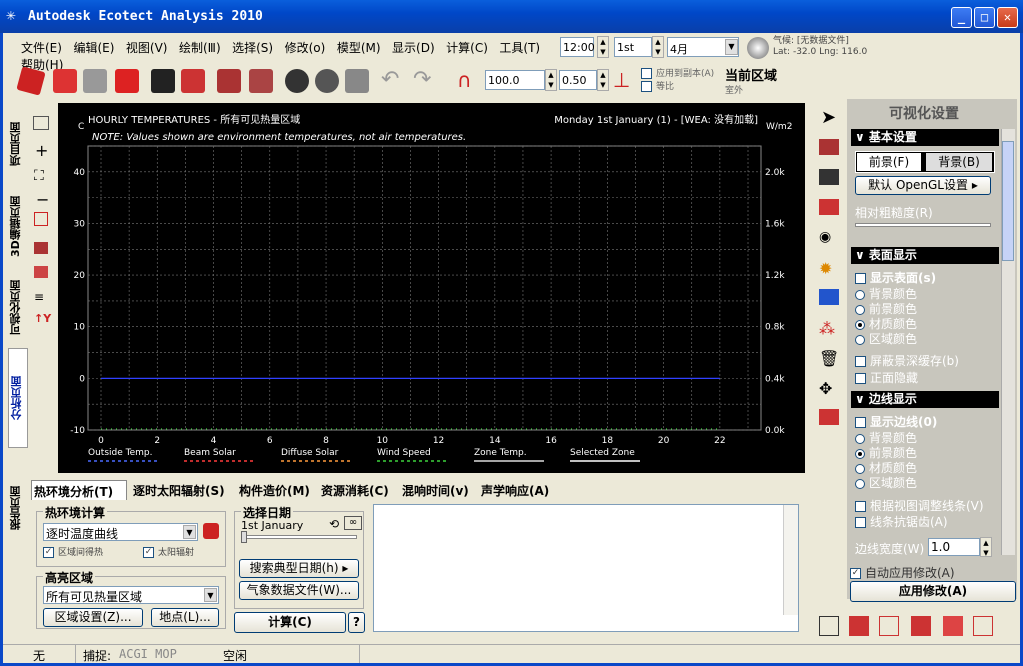  I want to click on backface-checkbox, so click(860, 378).